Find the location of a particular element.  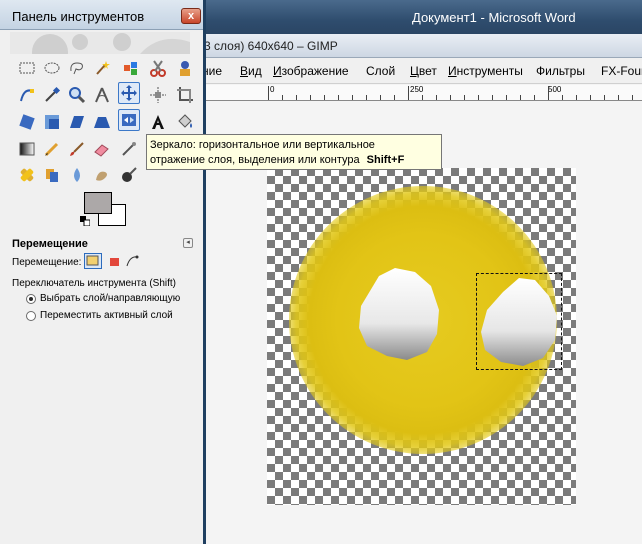

menu-fx-foundry-label: FX-Foundry is located at coordinates (621, 71).